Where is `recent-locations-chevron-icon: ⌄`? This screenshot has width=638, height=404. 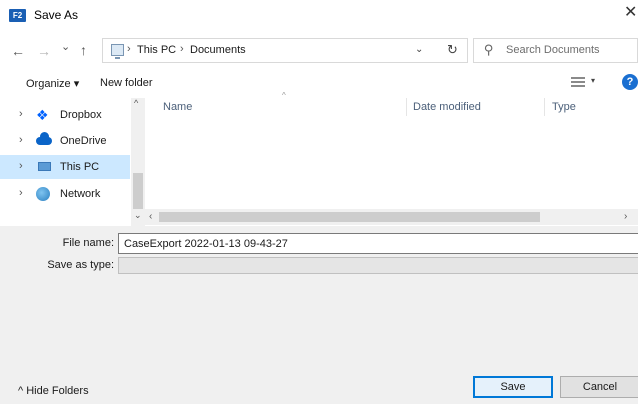 recent-locations-chevron-icon: ⌄ is located at coordinates (65, 47).